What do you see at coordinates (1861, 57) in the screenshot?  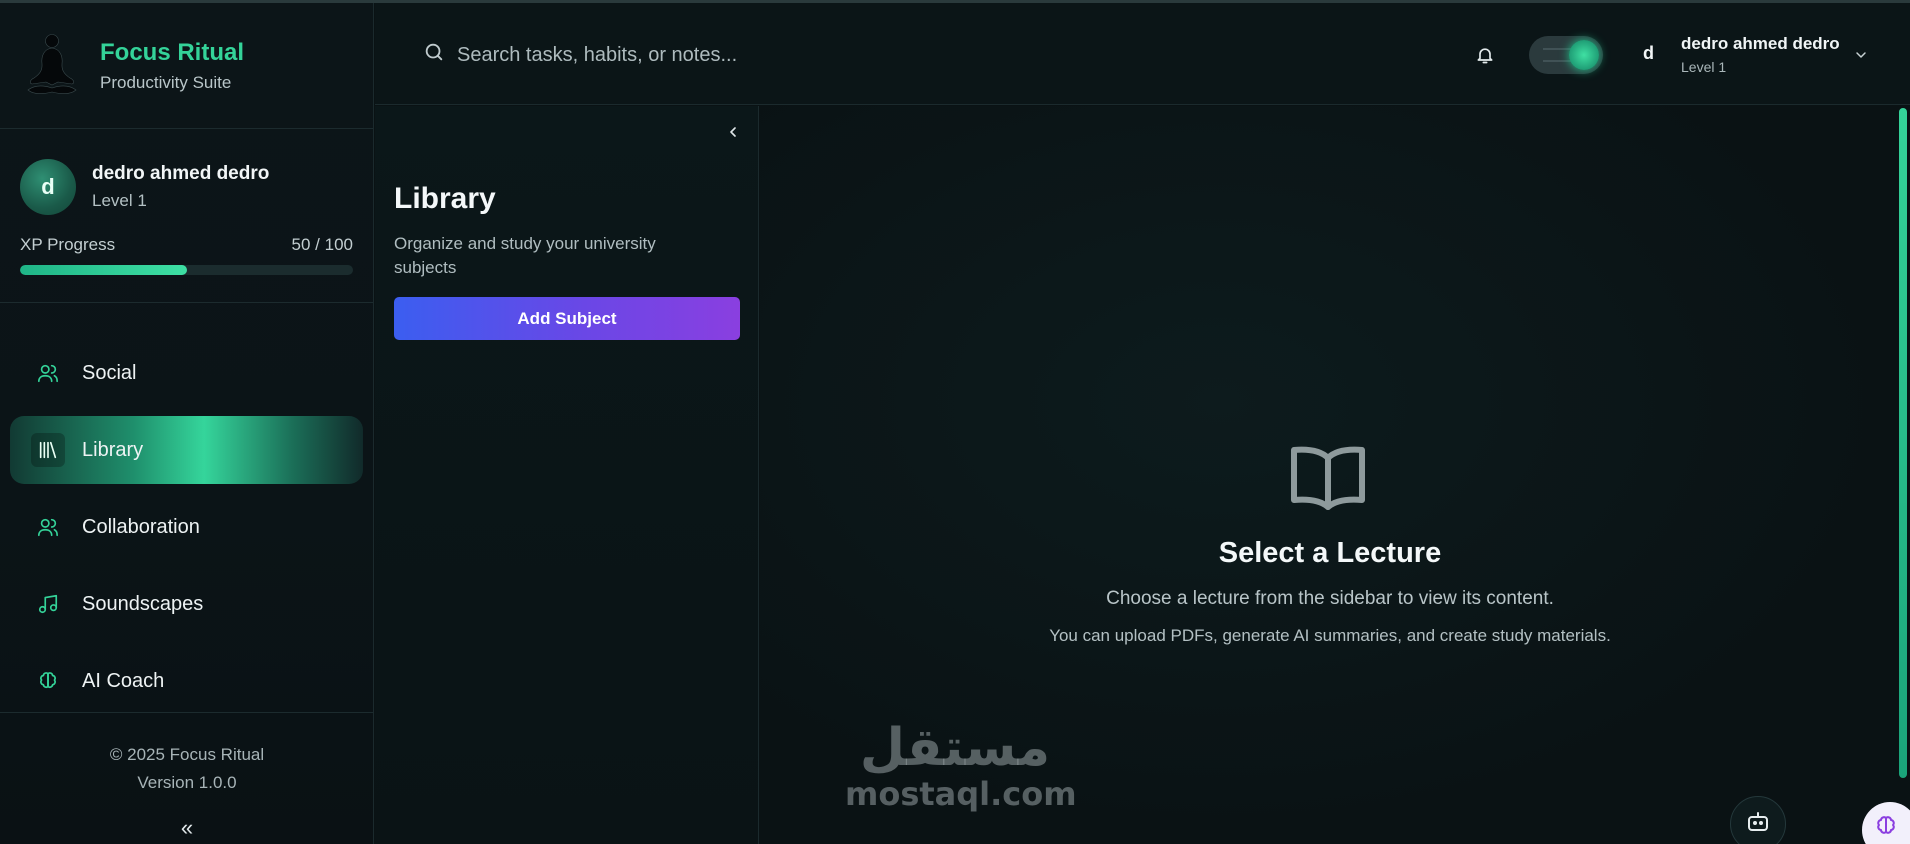 I see `chevron-down-icon` at bounding box center [1861, 57].